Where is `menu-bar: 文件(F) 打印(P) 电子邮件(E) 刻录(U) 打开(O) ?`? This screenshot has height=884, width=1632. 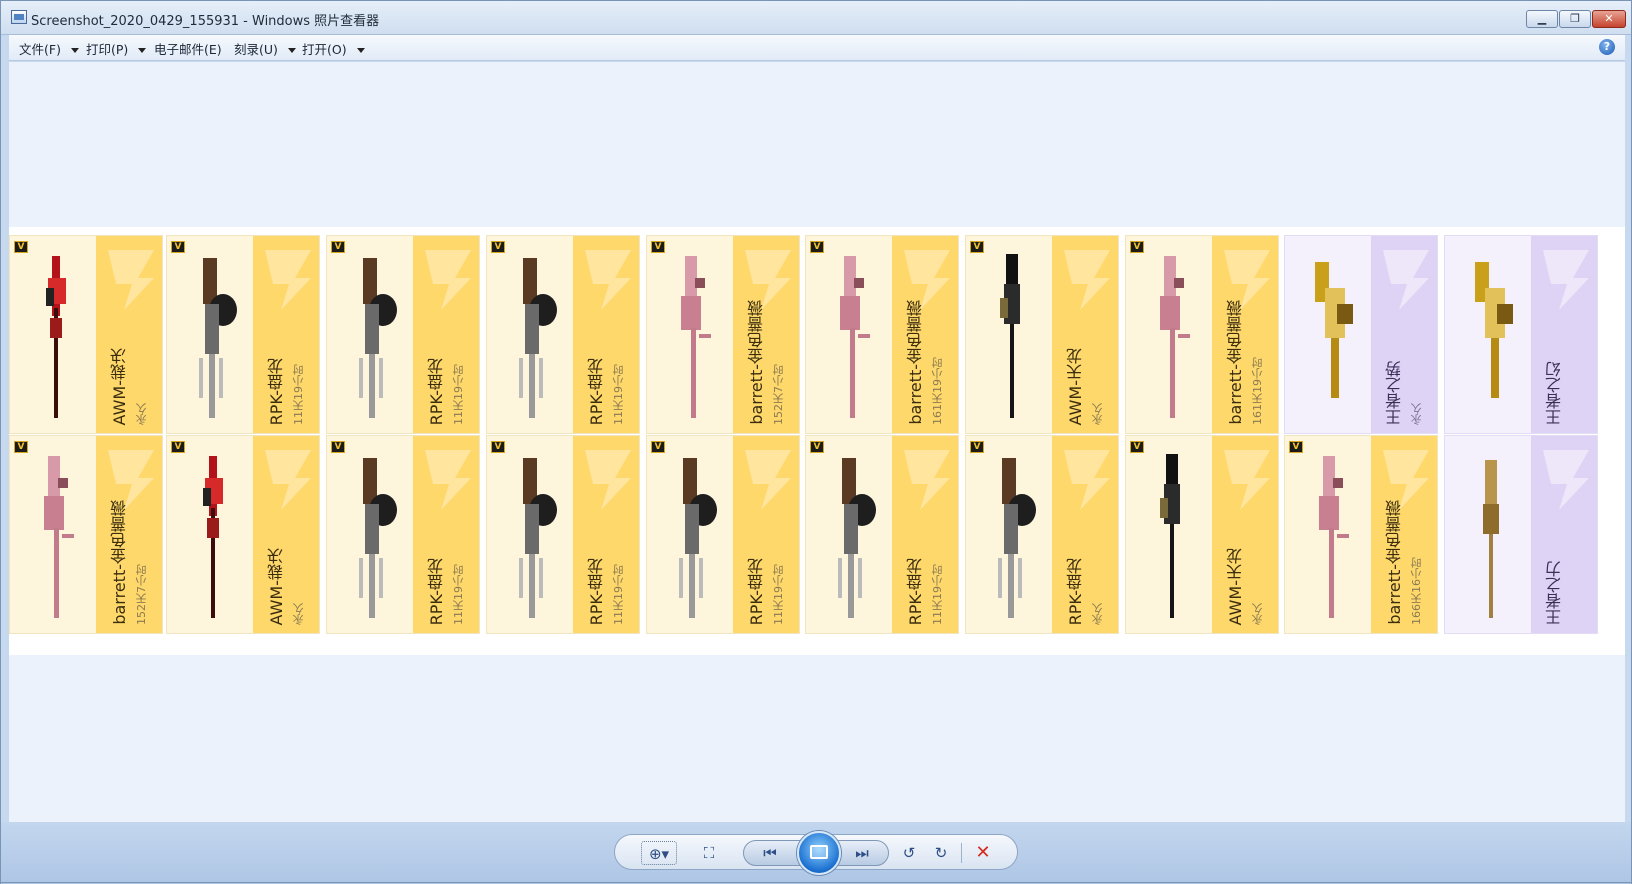 menu-bar: 文件(F) 打印(P) 电子邮件(E) 刻录(U) 打开(O) ? is located at coordinates (817, 48).